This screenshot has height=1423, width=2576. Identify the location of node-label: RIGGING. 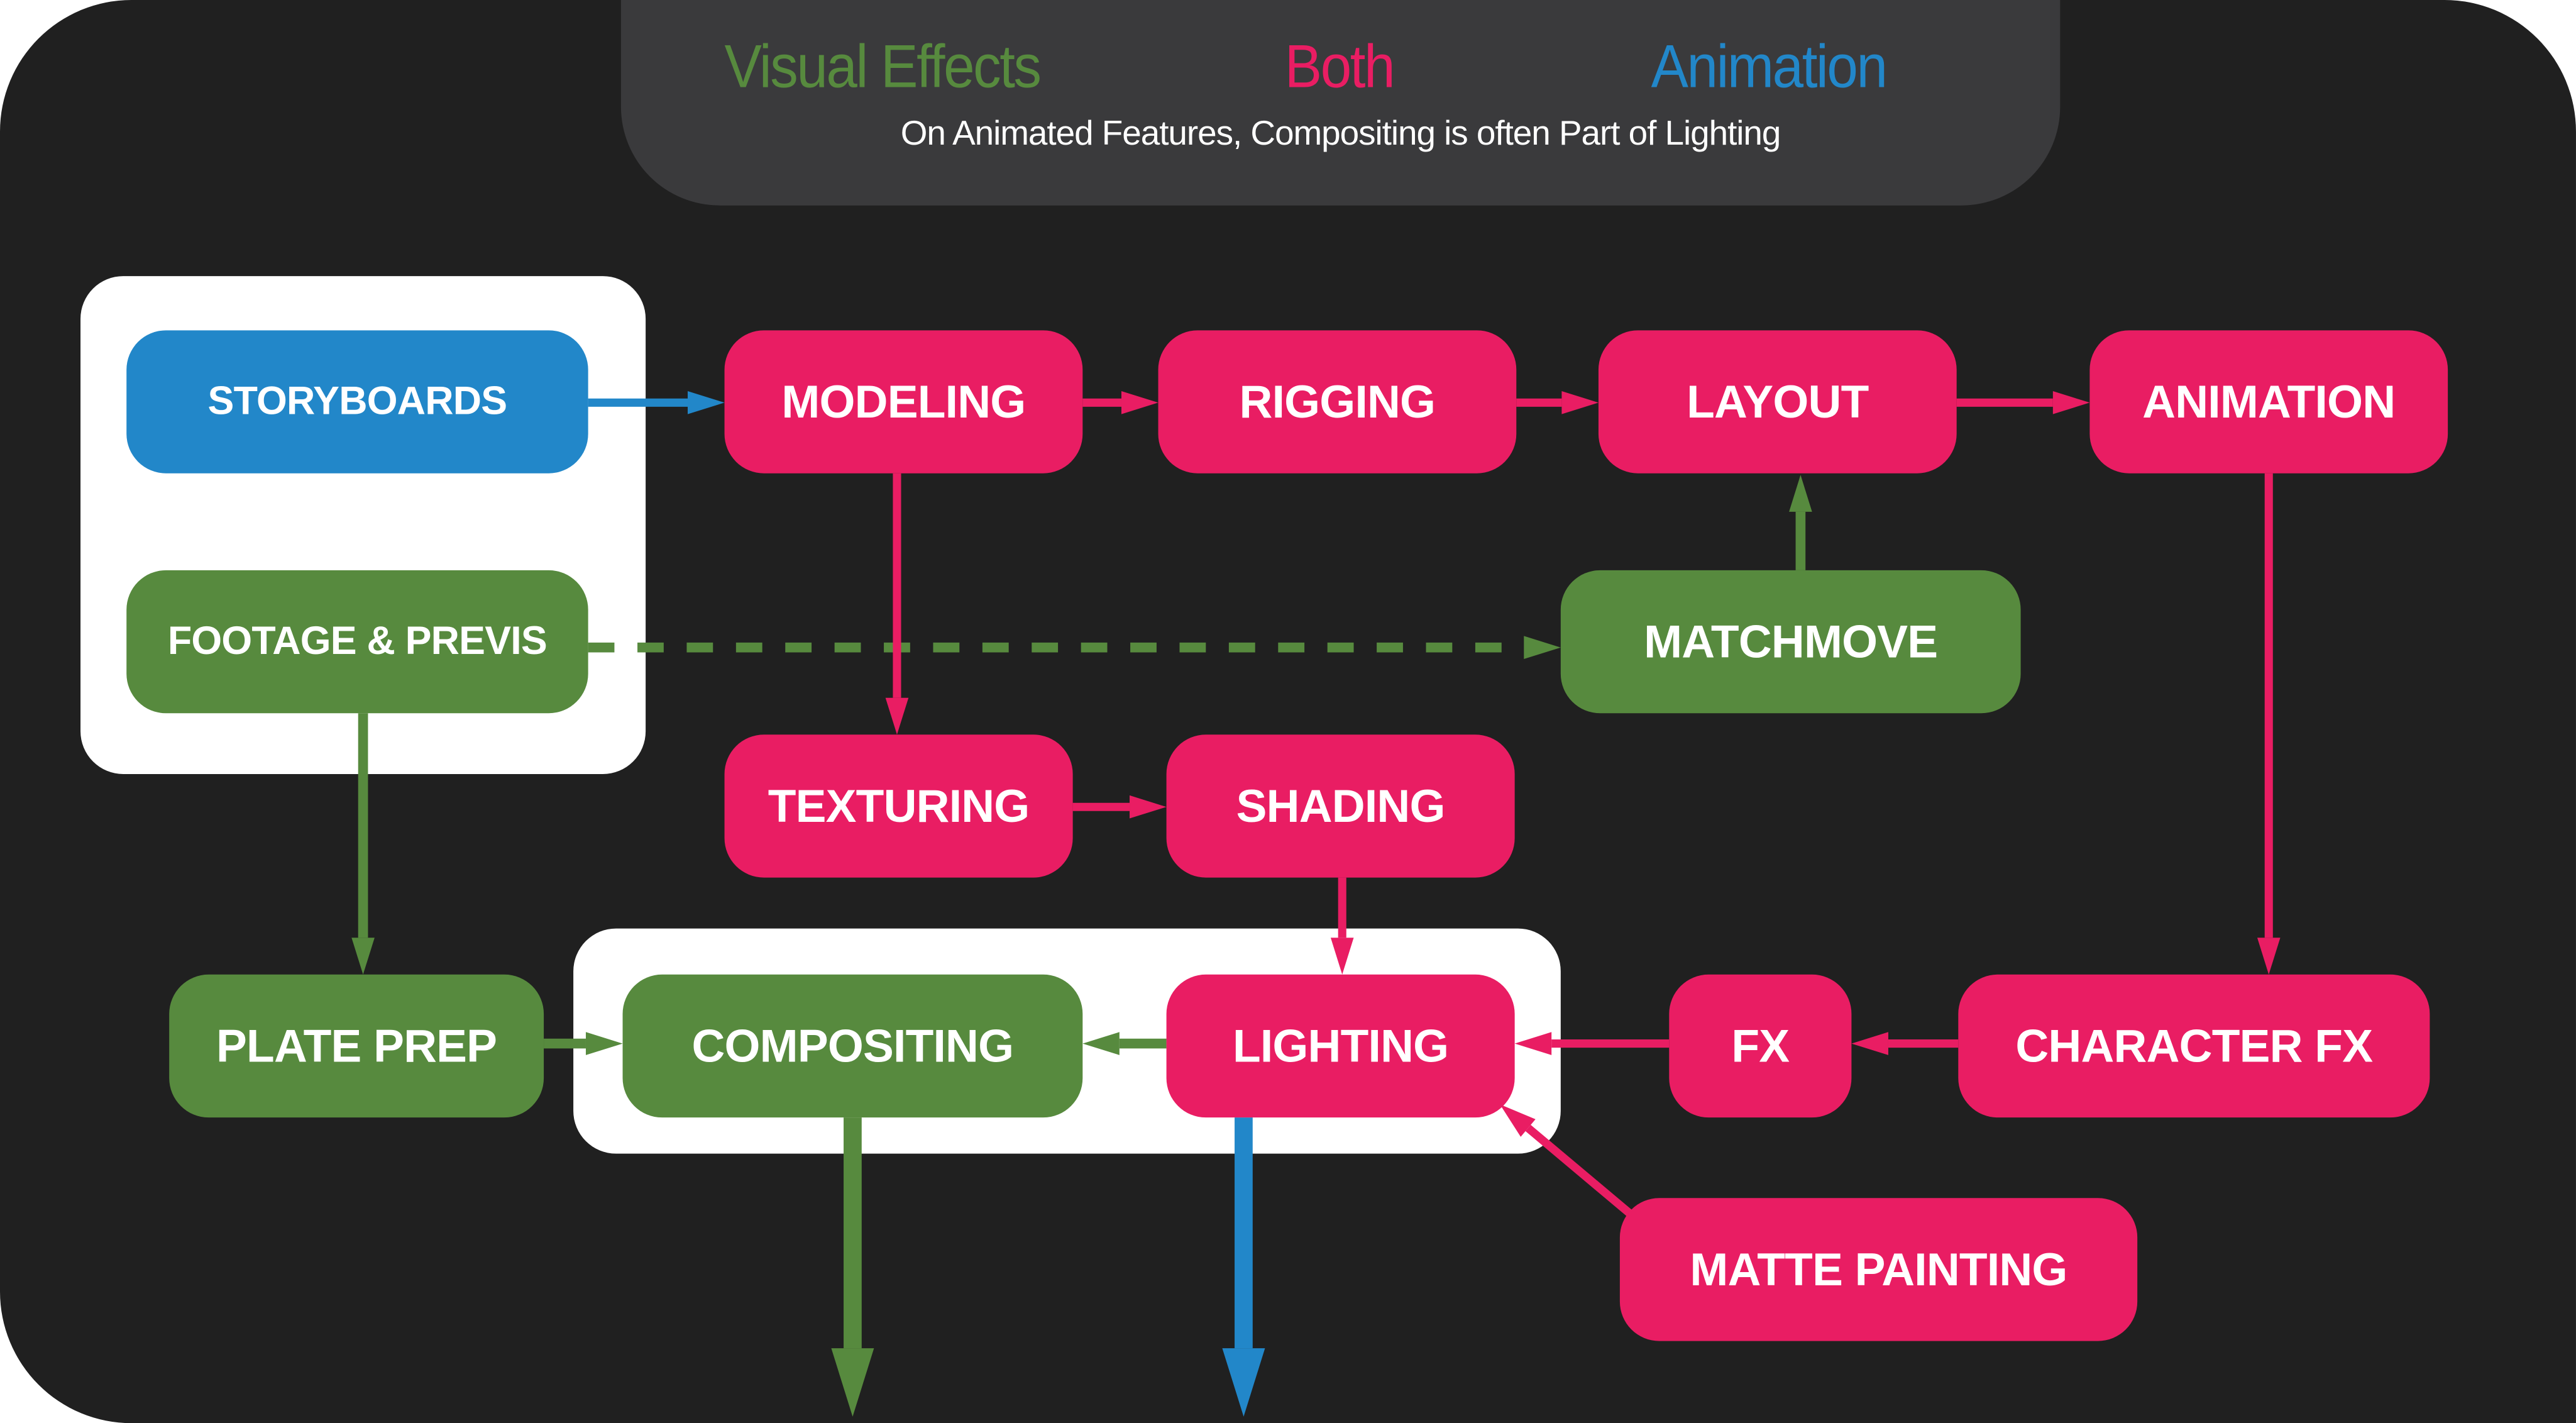
(1337, 401).